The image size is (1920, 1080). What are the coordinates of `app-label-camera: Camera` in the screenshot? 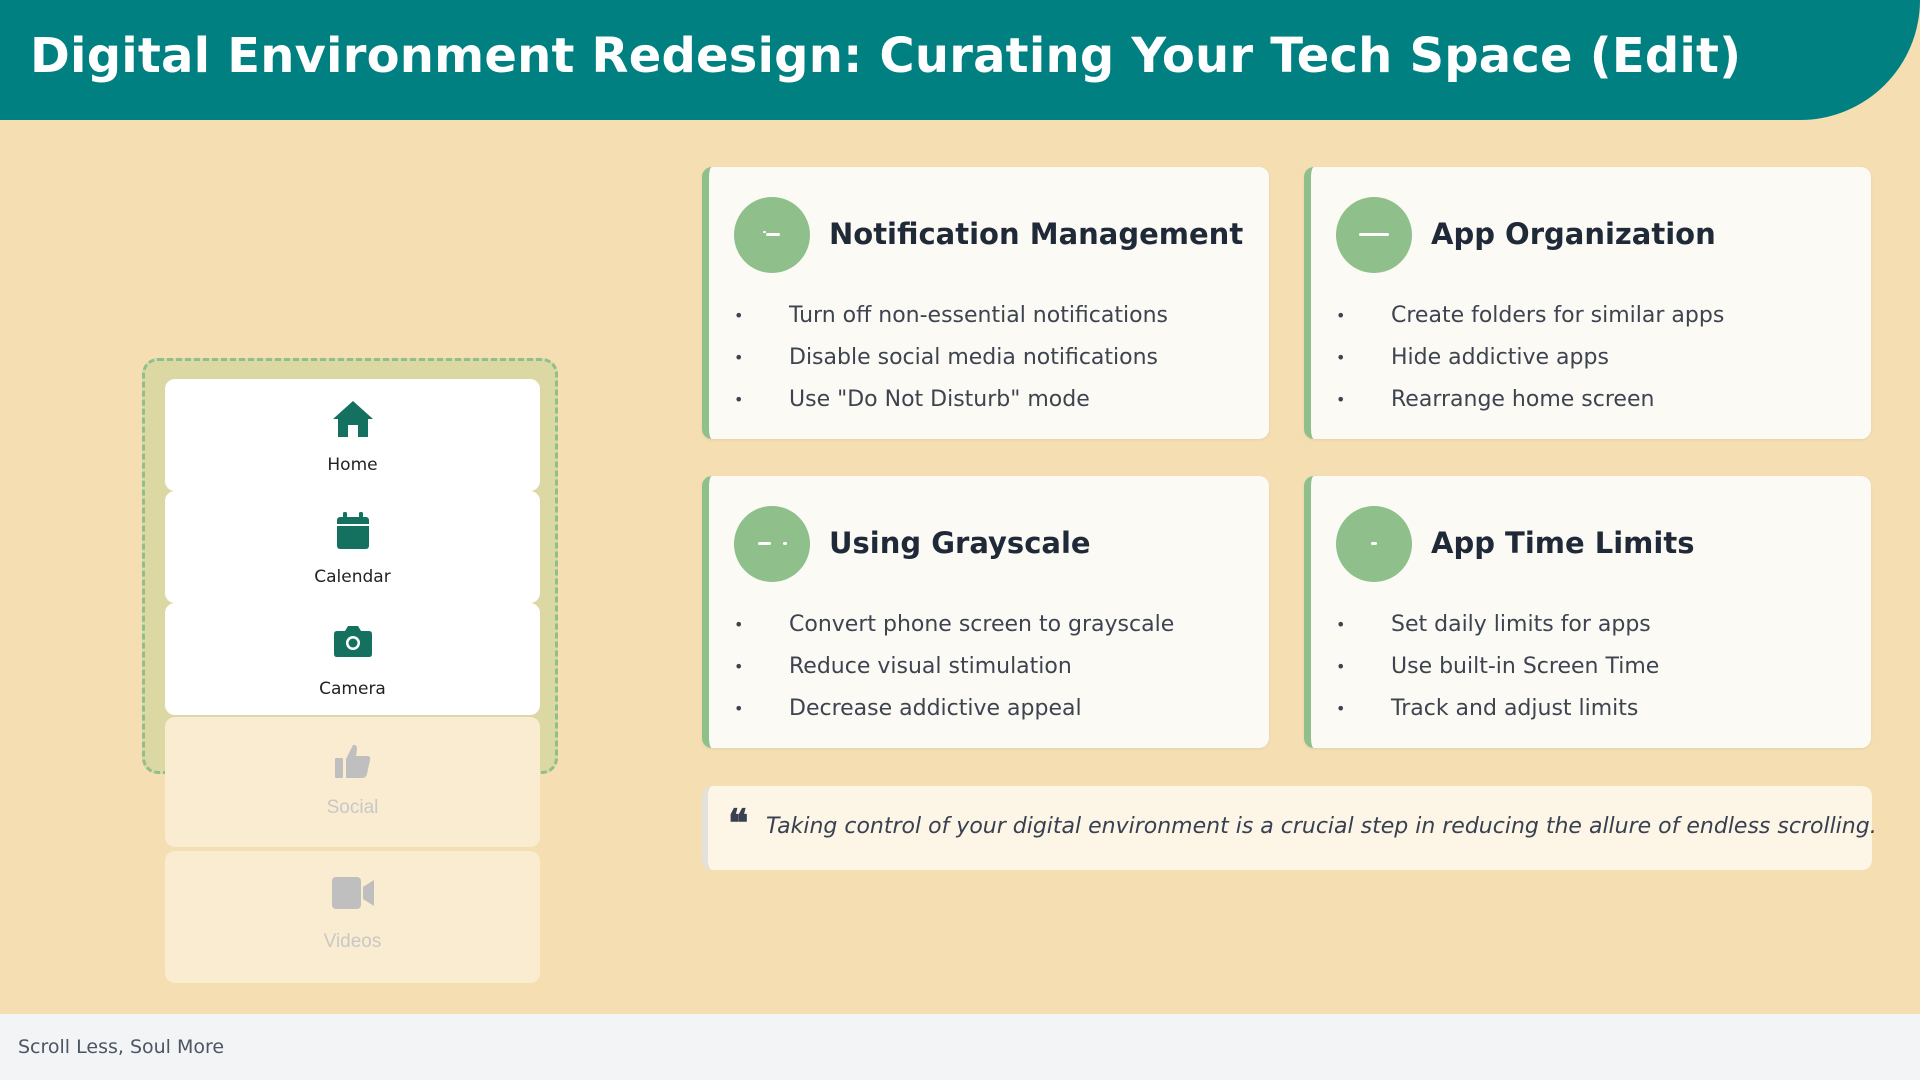 It's located at (352, 689).